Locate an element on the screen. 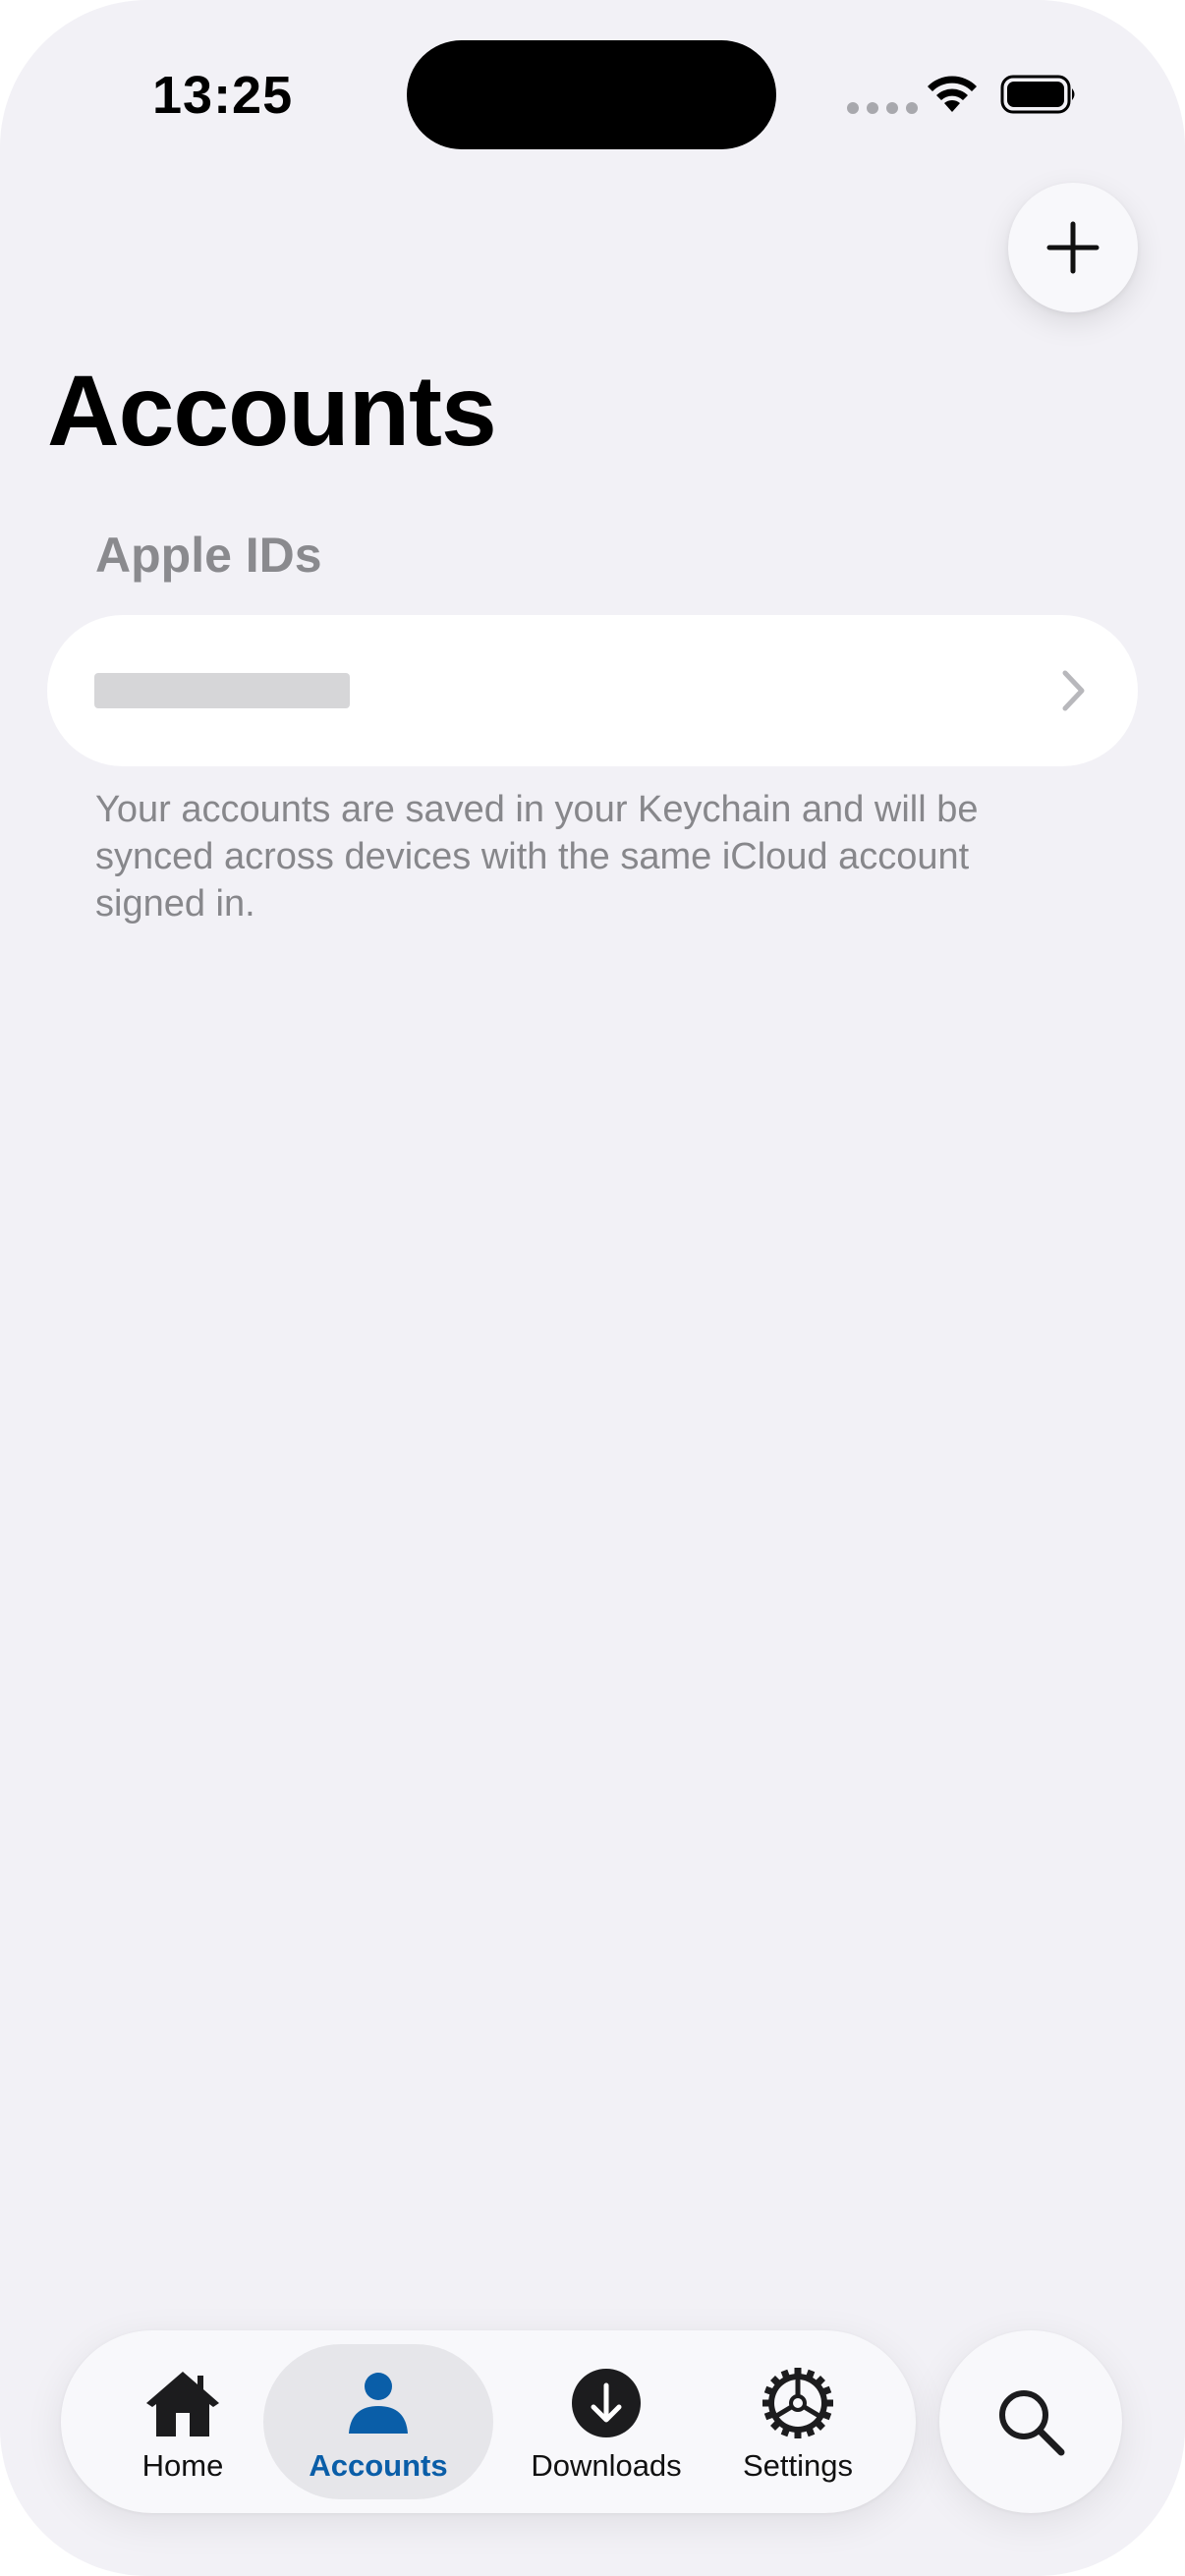 The image size is (1185, 2576). person-icon is located at coordinates (379, 2403).